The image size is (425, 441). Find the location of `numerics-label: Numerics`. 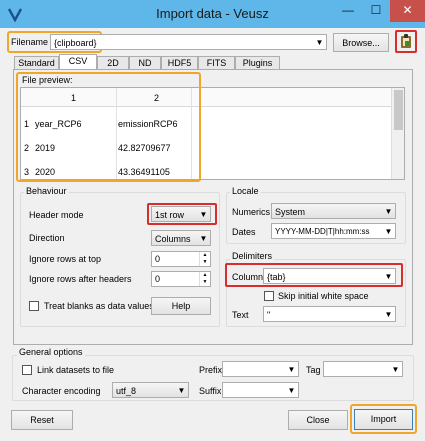

numerics-label: Numerics is located at coordinates (251, 212).